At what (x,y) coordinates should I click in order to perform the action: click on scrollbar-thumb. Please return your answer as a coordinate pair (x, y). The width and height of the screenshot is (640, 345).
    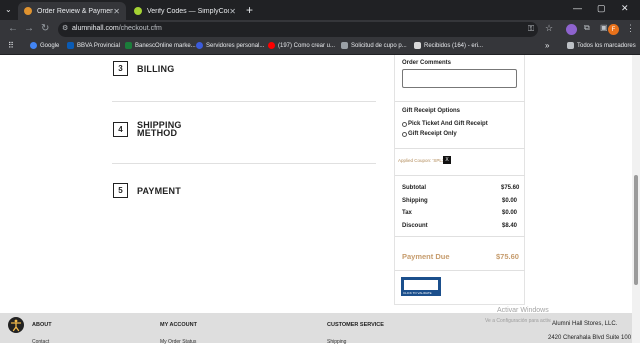
    Looking at the image, I should click on (636, 230).